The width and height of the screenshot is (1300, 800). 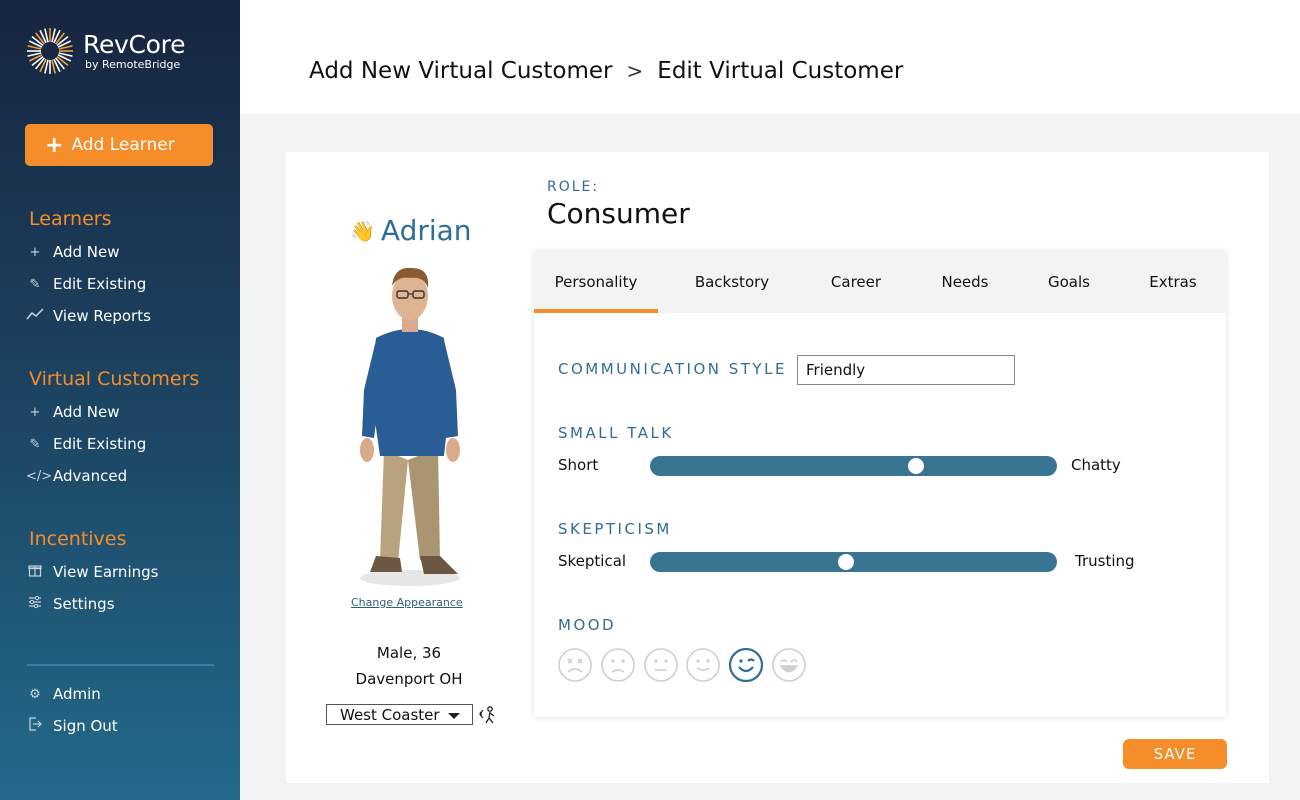 What do you see at coordinates (853, 466) in the screenshot?
I see `small-talk-slider` at bounding box center [853, 466].